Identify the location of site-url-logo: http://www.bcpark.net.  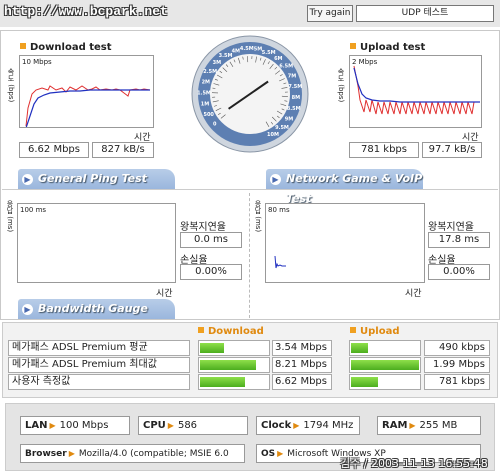
(86, 11).